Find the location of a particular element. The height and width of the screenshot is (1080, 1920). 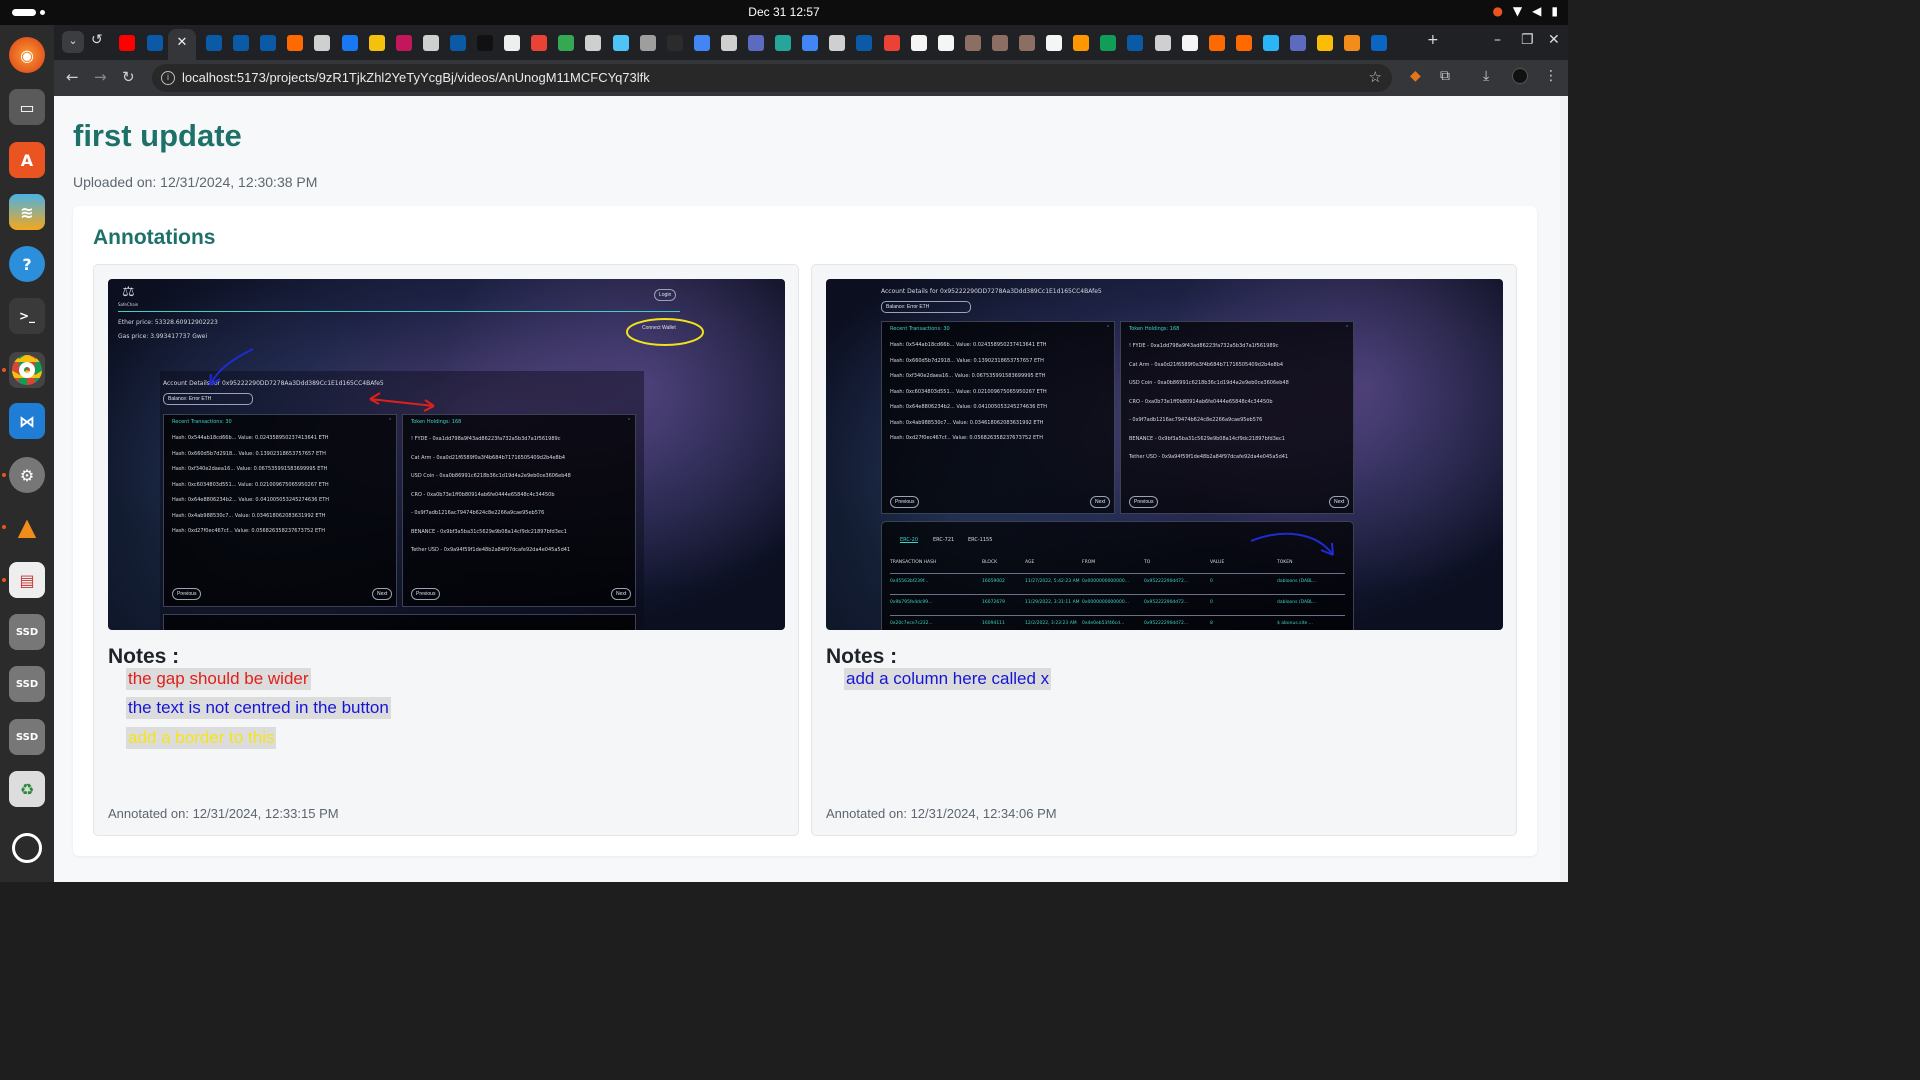

app-center-icon: A is located at coordinates (27, 160).